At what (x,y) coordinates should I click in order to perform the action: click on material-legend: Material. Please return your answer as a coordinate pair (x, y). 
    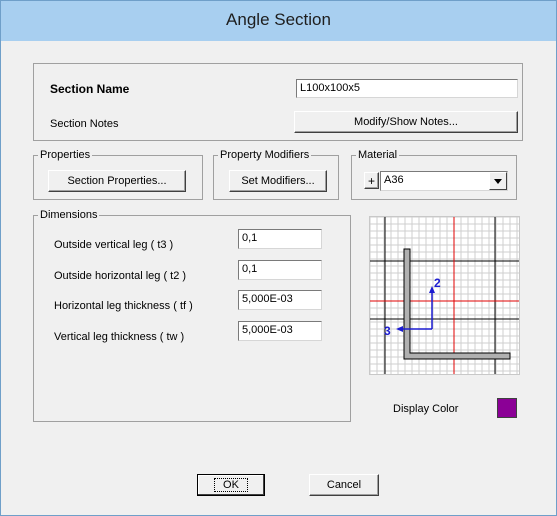
    Looking at the image, I should click on (378, 155).